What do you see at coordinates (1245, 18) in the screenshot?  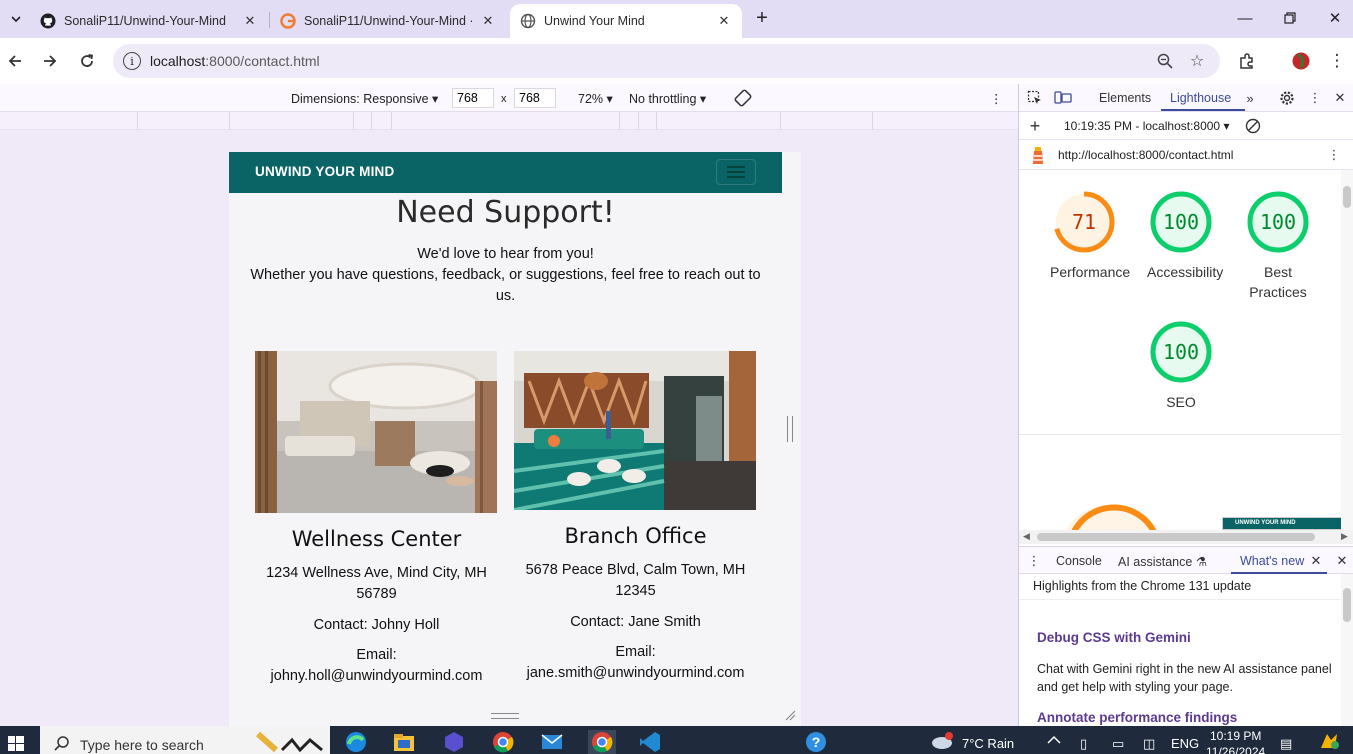 I see `minimize-button: —` at bounding box center [1245, 18].